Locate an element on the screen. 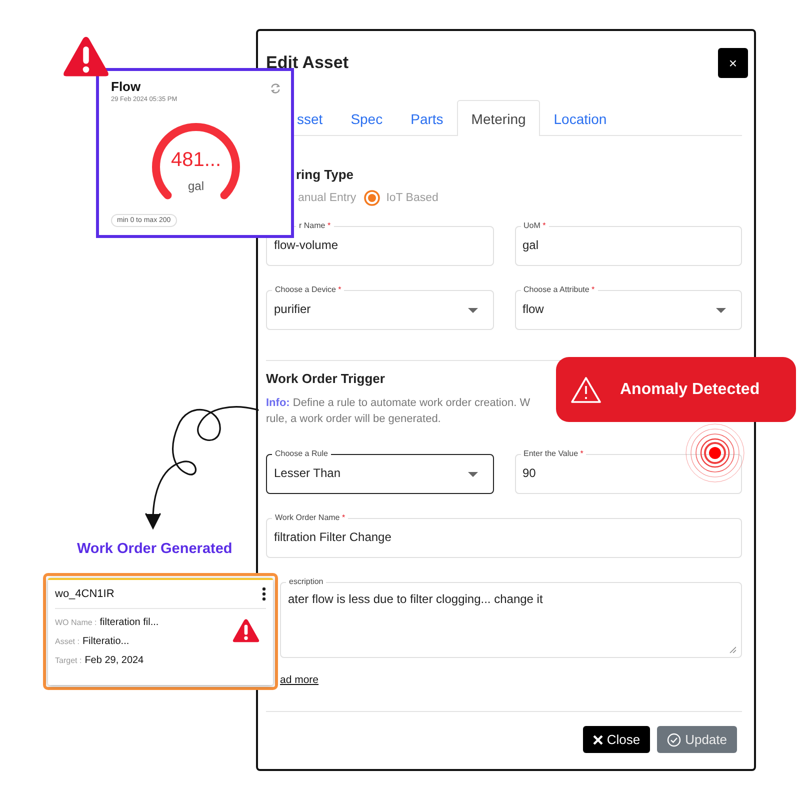  close-icon is located at coordinates (597, 739).